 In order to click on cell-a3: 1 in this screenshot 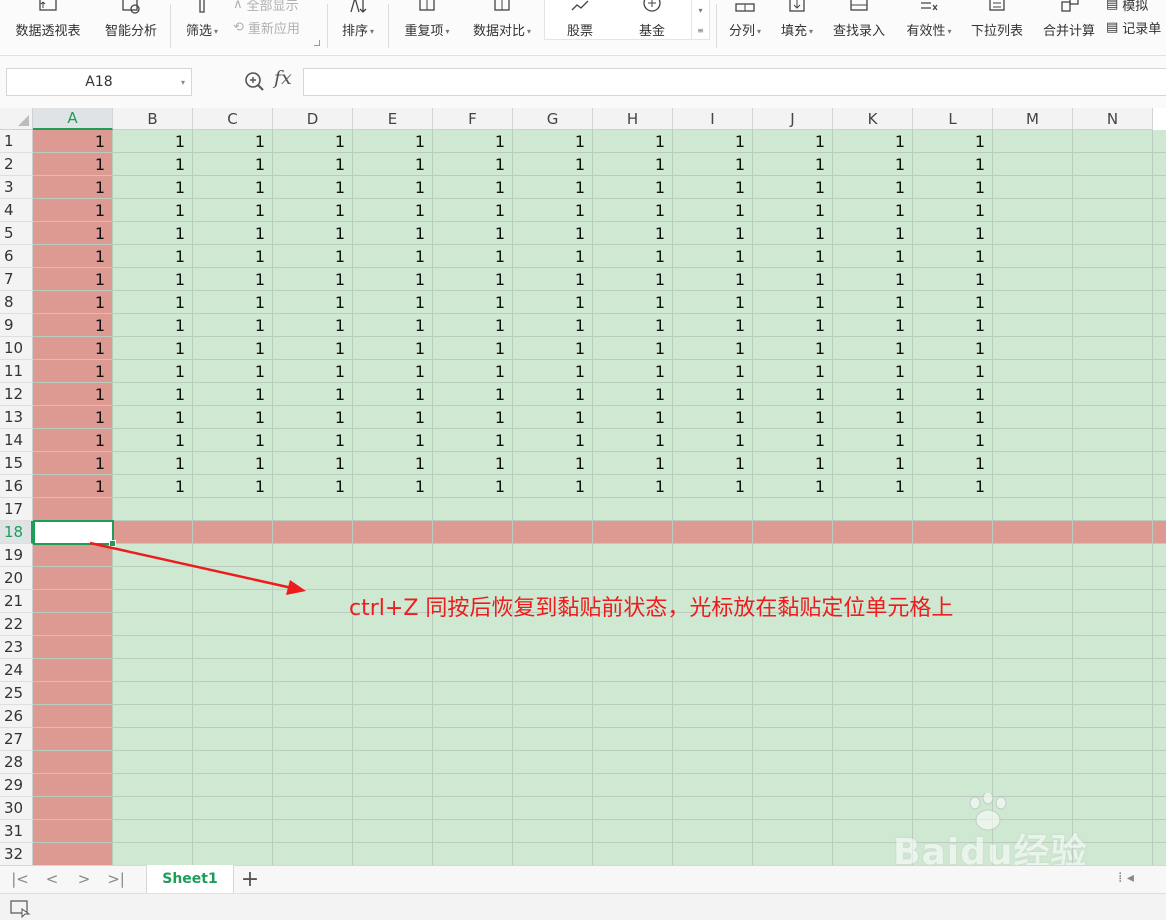, I will do `click(73, 187)`.